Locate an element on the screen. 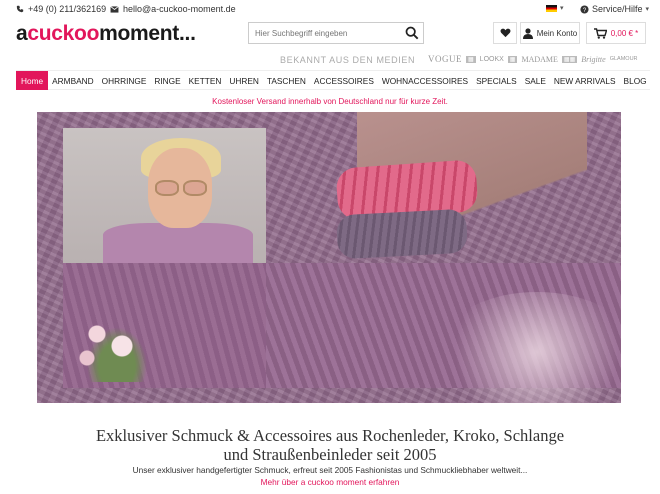 The height and width of the screenshot is (494, 660). service-menu: ? Service/Hilfe ▾ is located at coordinates (614, 9).